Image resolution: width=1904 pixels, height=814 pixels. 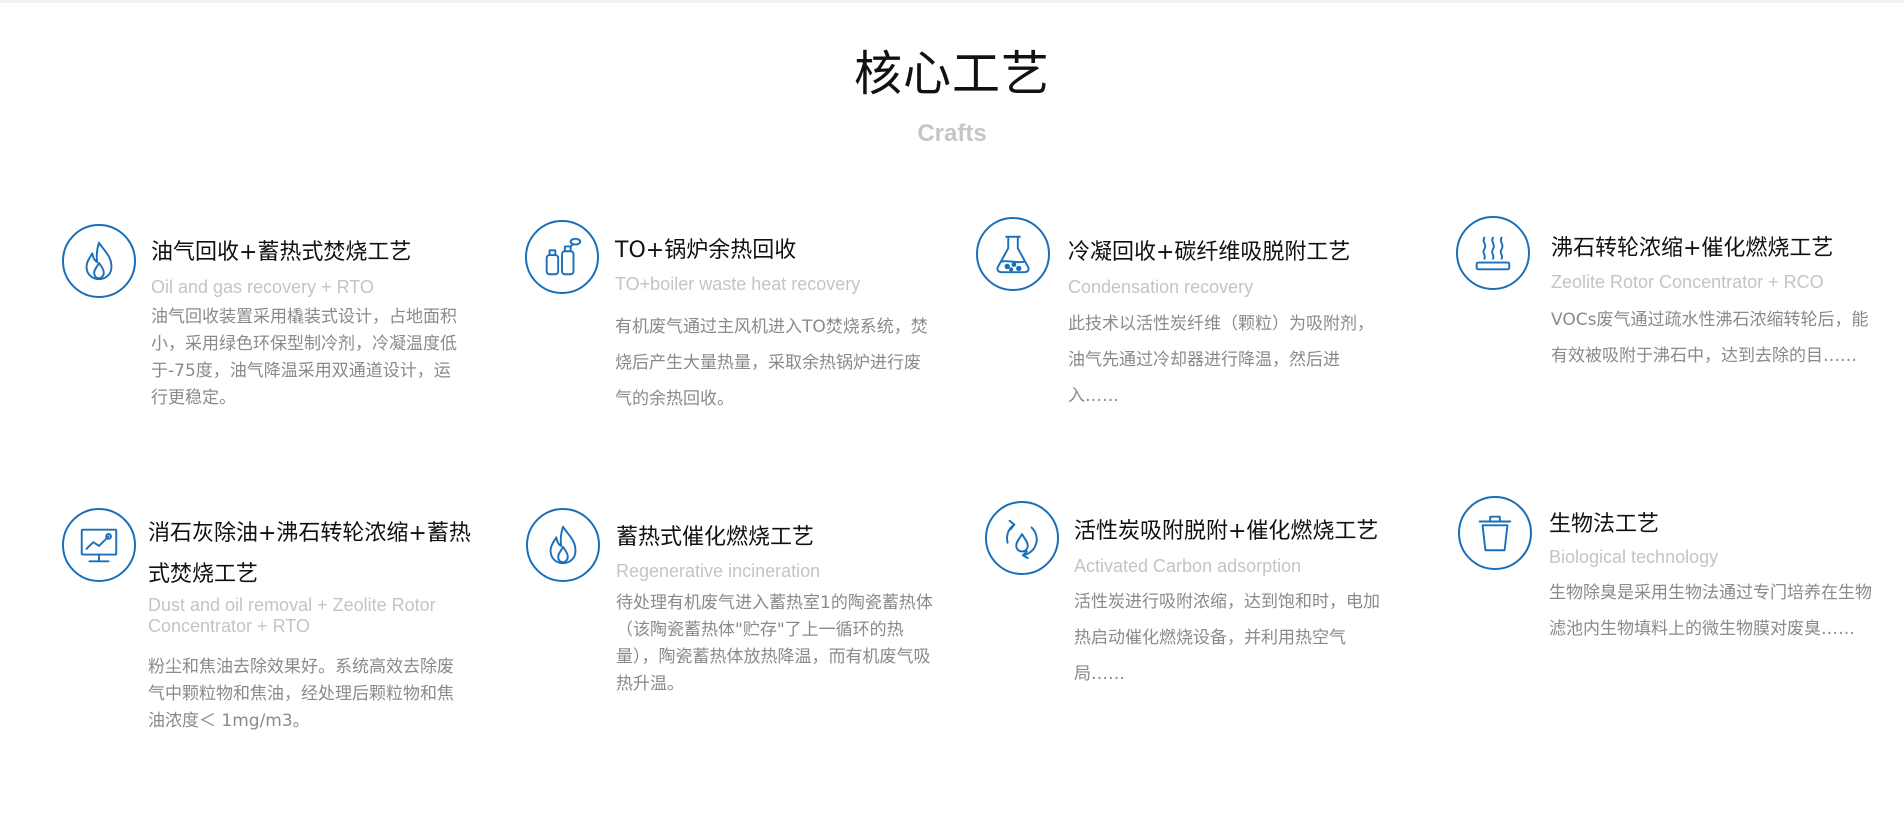 What do you see at coordinates (951, 74) in the screenshot?
I see `section-title: 核心工艺` at bounding box center [951, 74].